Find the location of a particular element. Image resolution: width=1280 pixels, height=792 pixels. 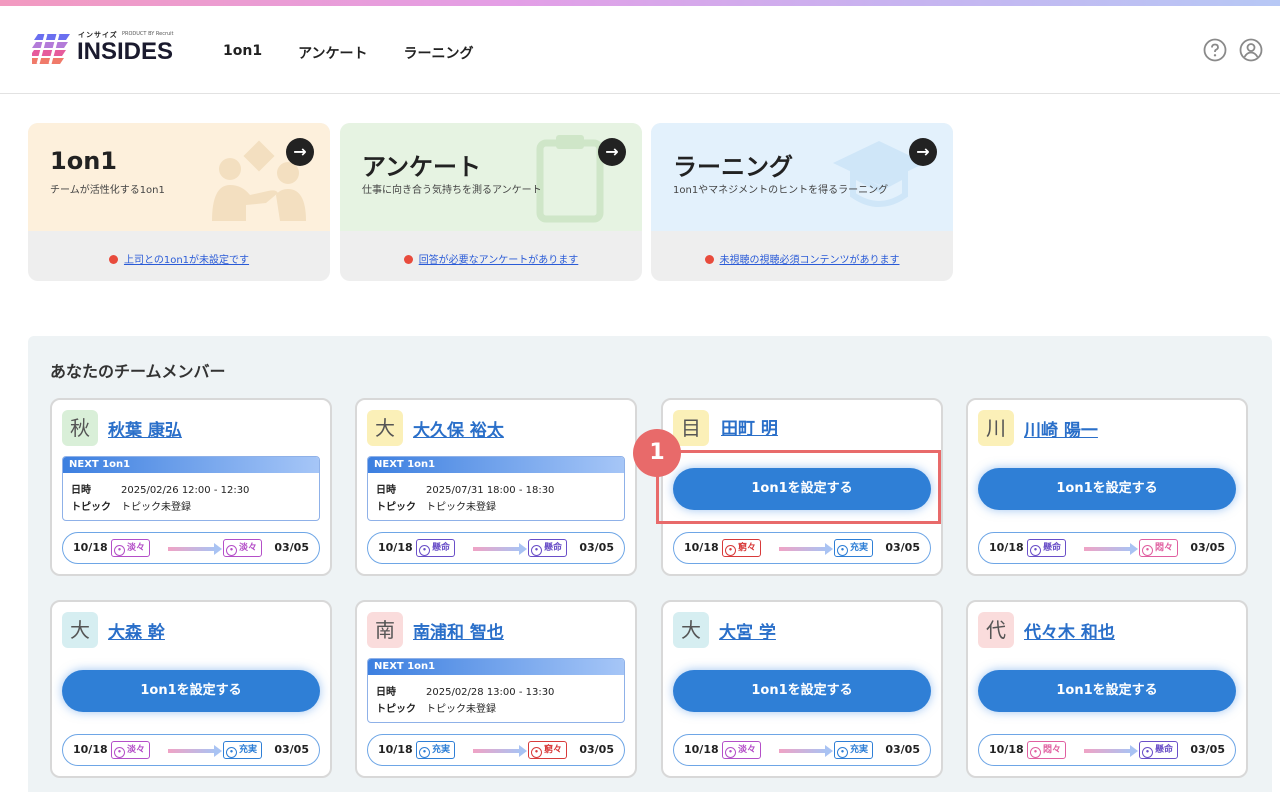

feature-notice-area: 回答が必要なアンケートがあります is located at coordinates (491, 258).